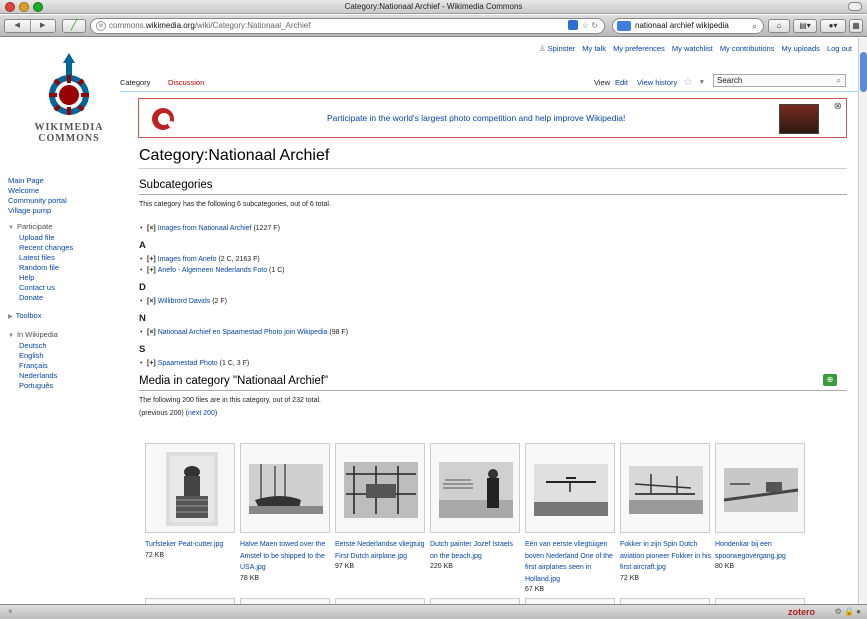 The width and height of the screenshot is (867, 619). Describe the element at coordinates (754, 26) in the screenshot. I see `search-icon: ⌕` at that location.